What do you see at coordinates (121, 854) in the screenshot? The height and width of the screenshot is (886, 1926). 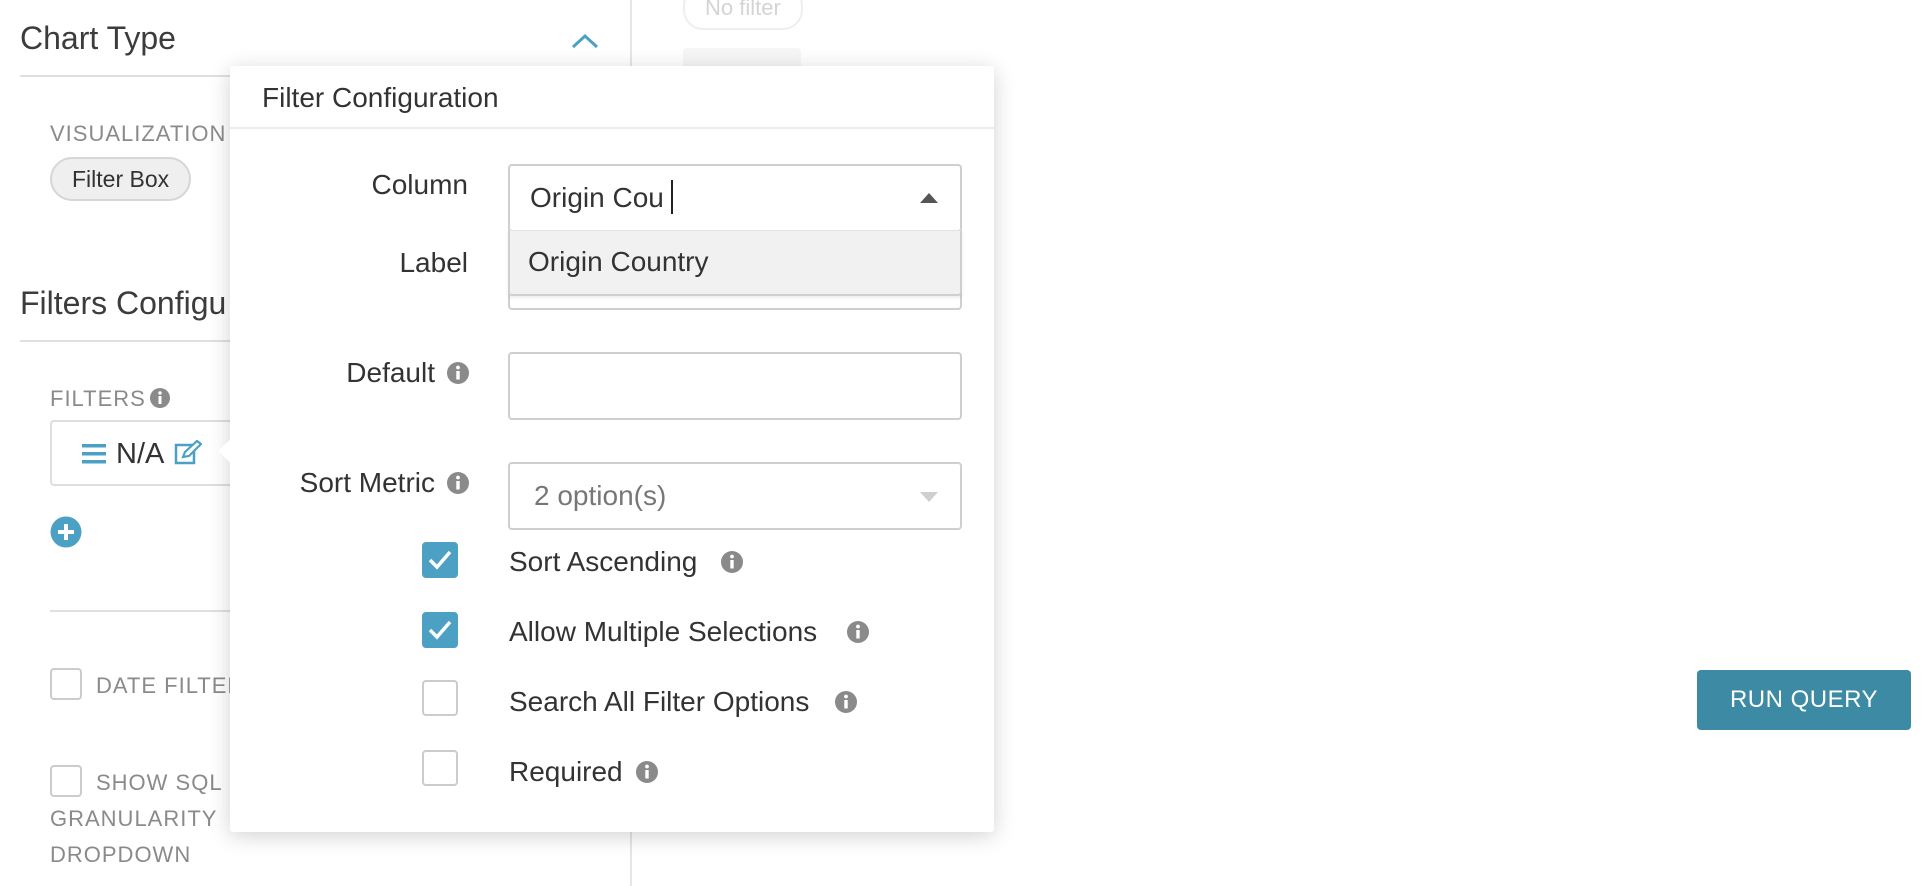 I see `show-sql-label: DROPDOWN` at bounding box center [121, 854].